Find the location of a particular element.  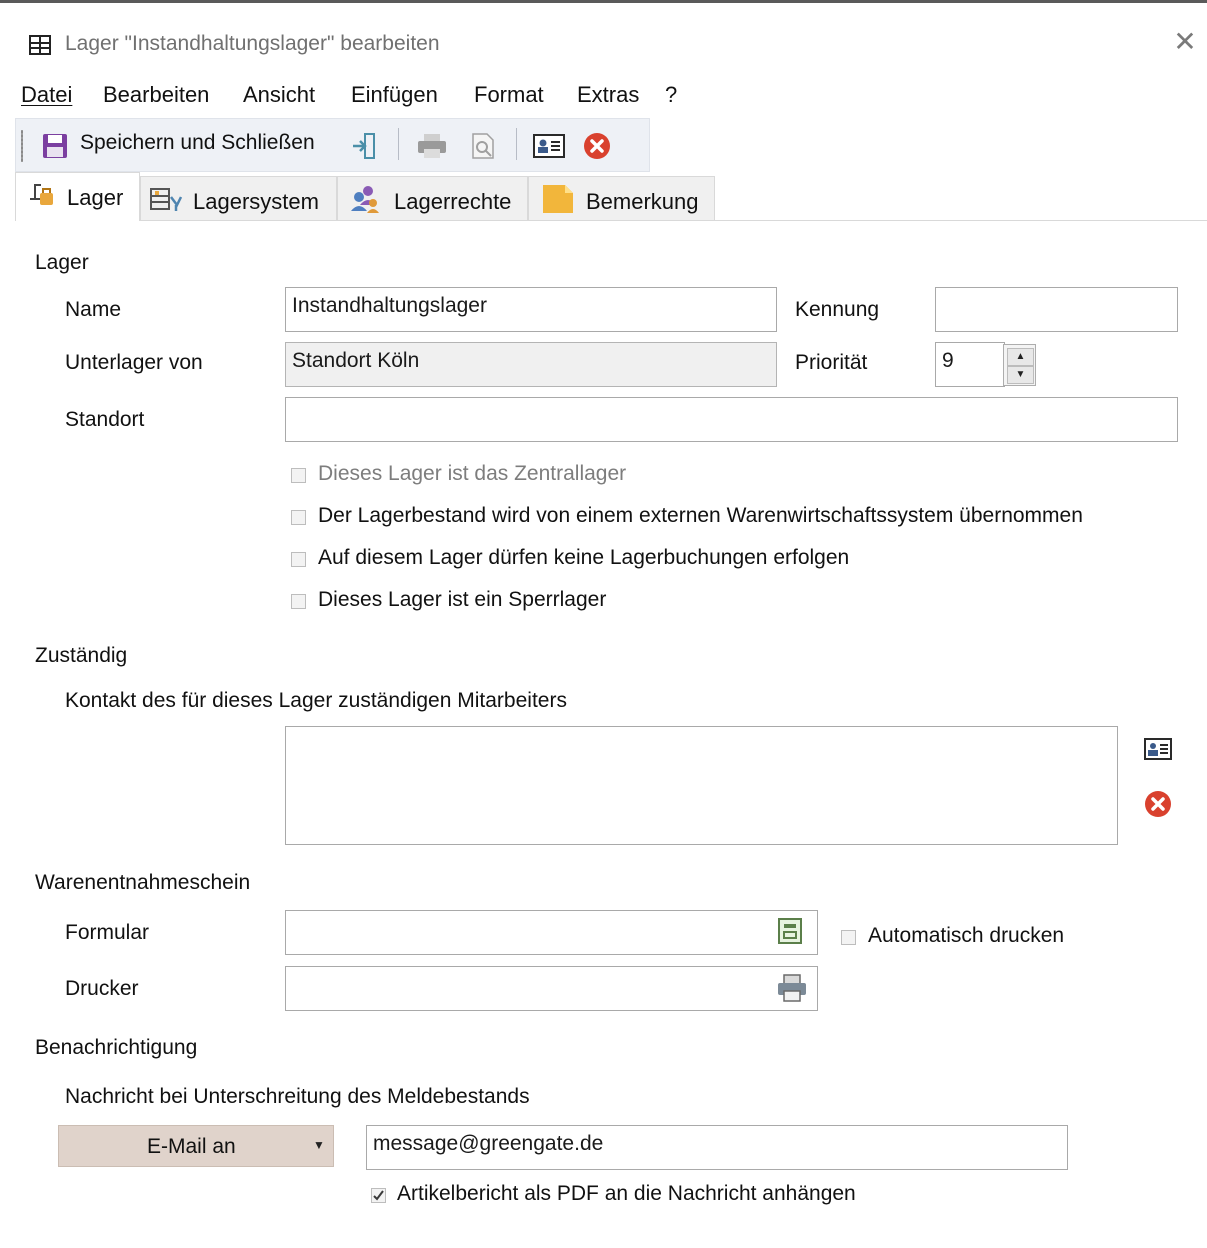

window-title: Lager "Instandhaltungslager" bearbeiten is located at coordinates (252, 43).